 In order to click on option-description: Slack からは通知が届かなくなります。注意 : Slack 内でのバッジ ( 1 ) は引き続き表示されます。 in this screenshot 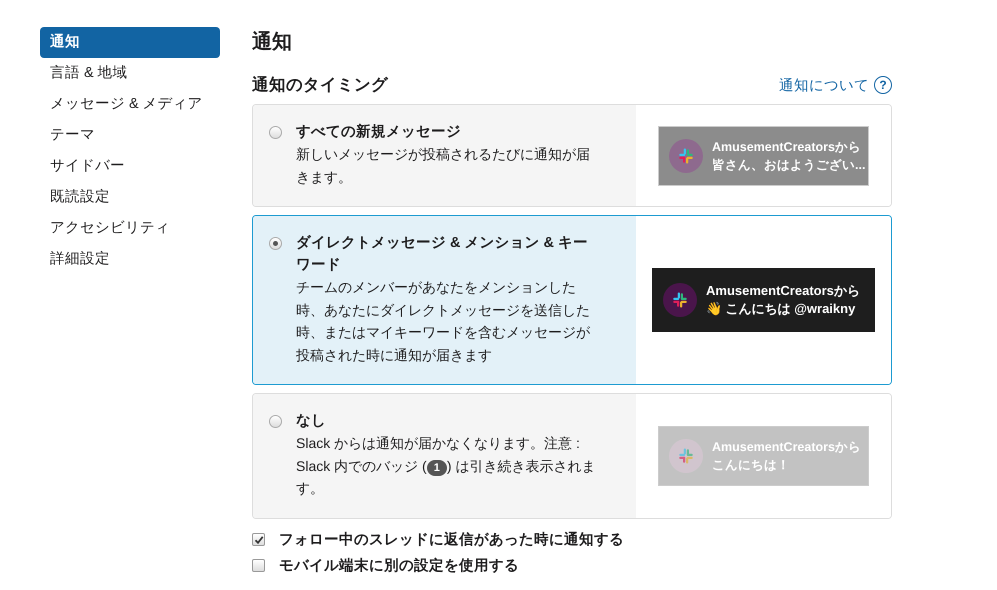, I will do `click(446, 466)`.